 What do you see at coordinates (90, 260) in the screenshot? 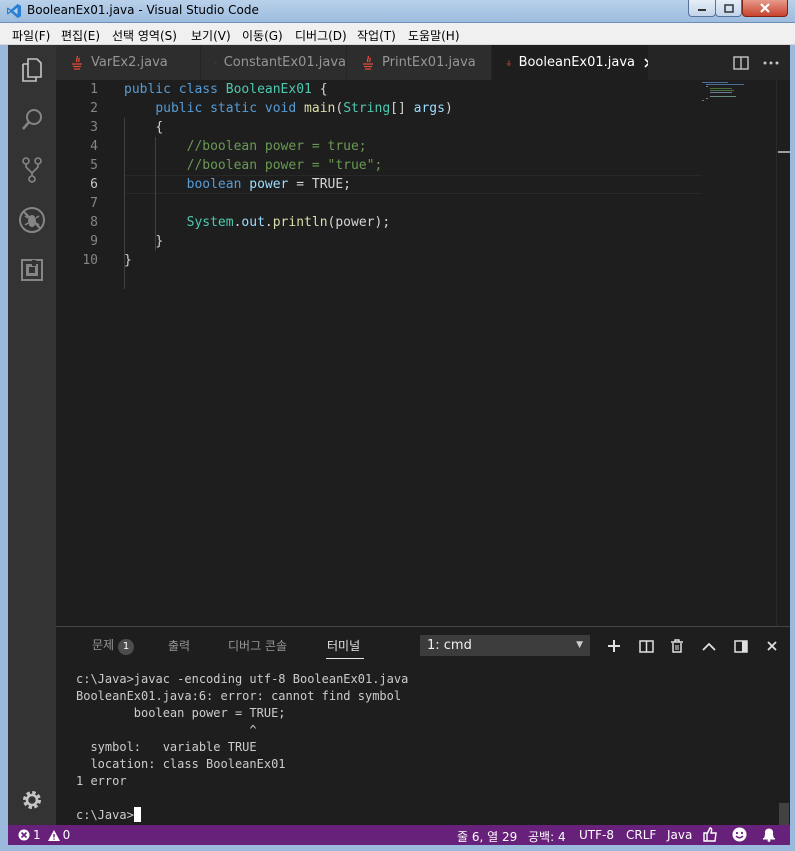
I see `line-number: 10` at bounding box center [90, 260].